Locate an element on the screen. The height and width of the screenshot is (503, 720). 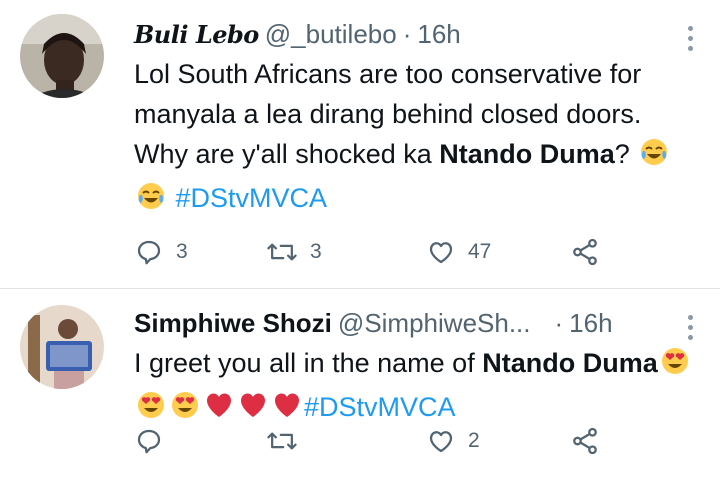
reply-button: 3 is located at coordinates (161, 252).